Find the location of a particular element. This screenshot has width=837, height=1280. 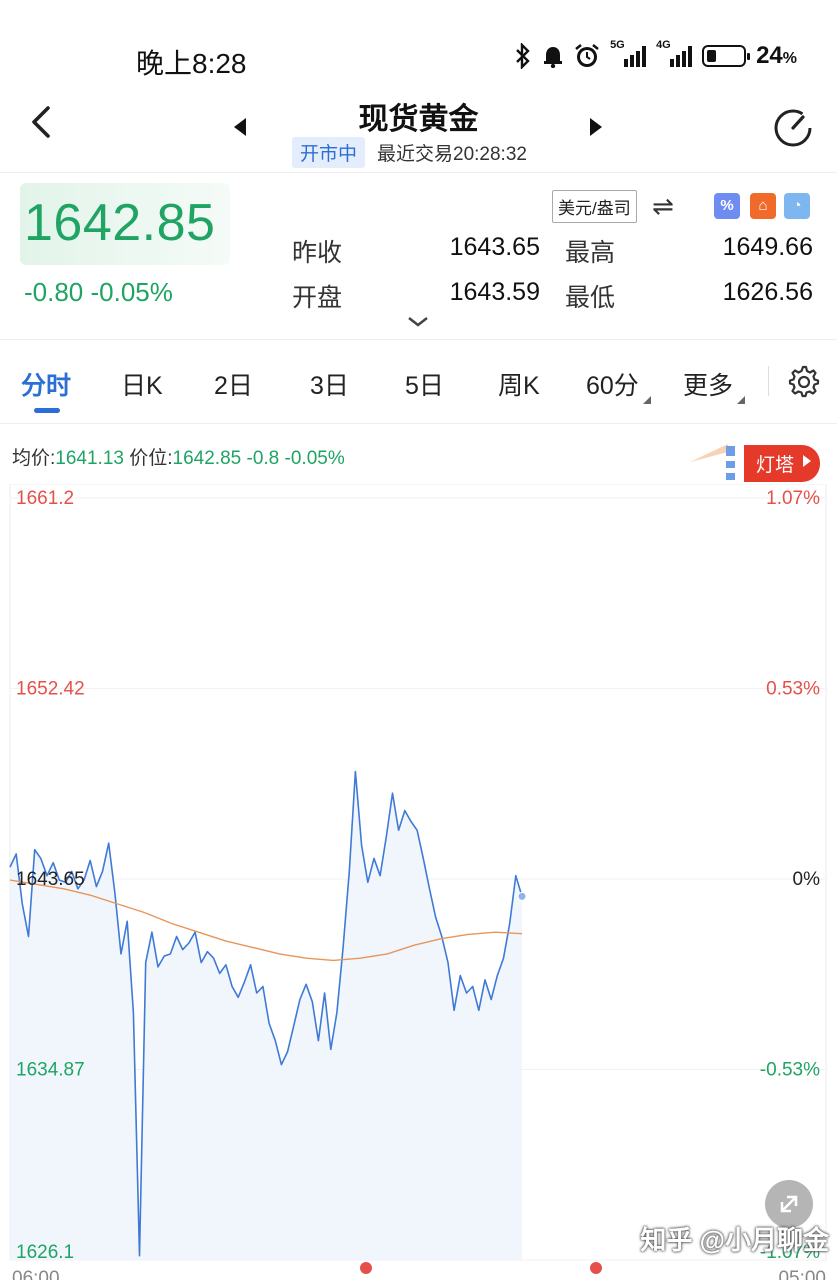

current-price: 1642.85 is located at coordinates (120, 223).